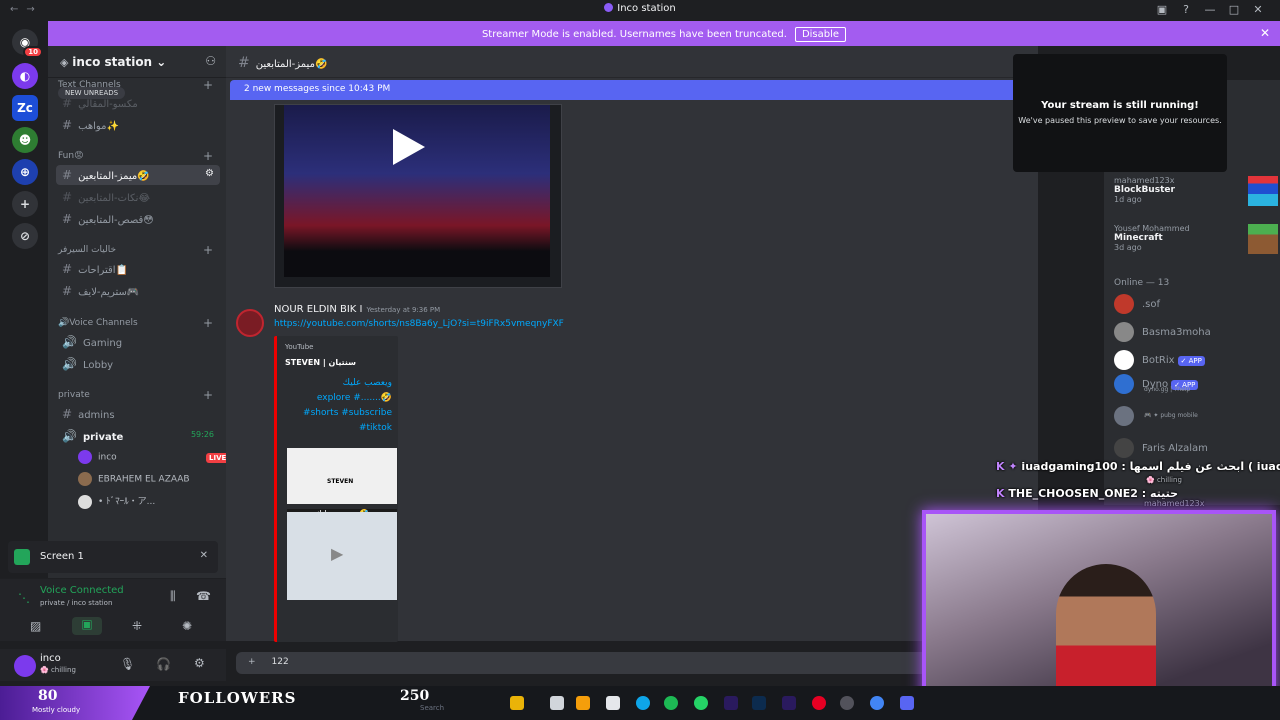  What do you see at coordinates (138, 197) in the screenshot?
I see `channel-jokes: # نكات-المتابعين😂` at bounding box center [138, 197].